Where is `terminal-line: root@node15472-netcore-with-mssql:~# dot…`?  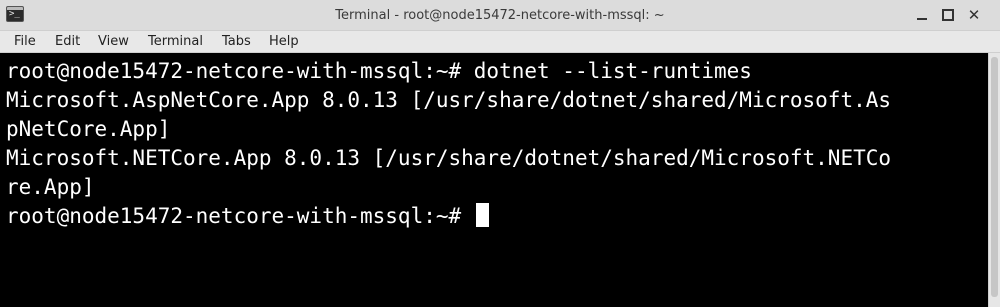
terminal-line: root@node15472-netcore-with-mssql:~# dot… is located at coordinates (379, 71).